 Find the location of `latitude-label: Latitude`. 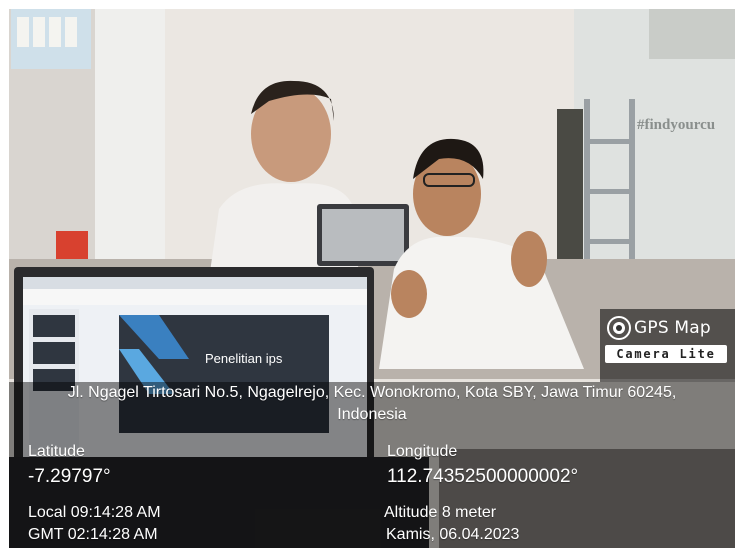

latitude-label: Latitude is located at coordinates (56, 451).